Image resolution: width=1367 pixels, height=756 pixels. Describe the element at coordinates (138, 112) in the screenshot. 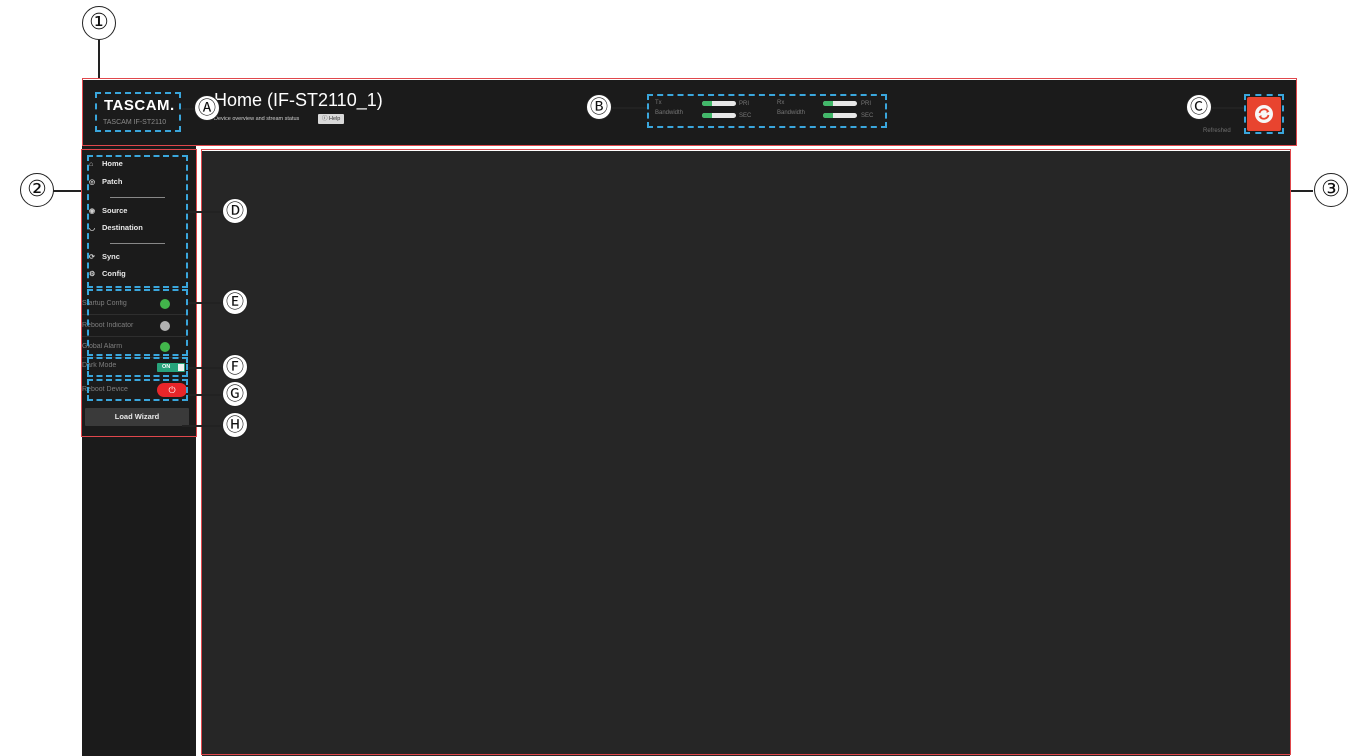

I see `callout-frame-a` at that location.